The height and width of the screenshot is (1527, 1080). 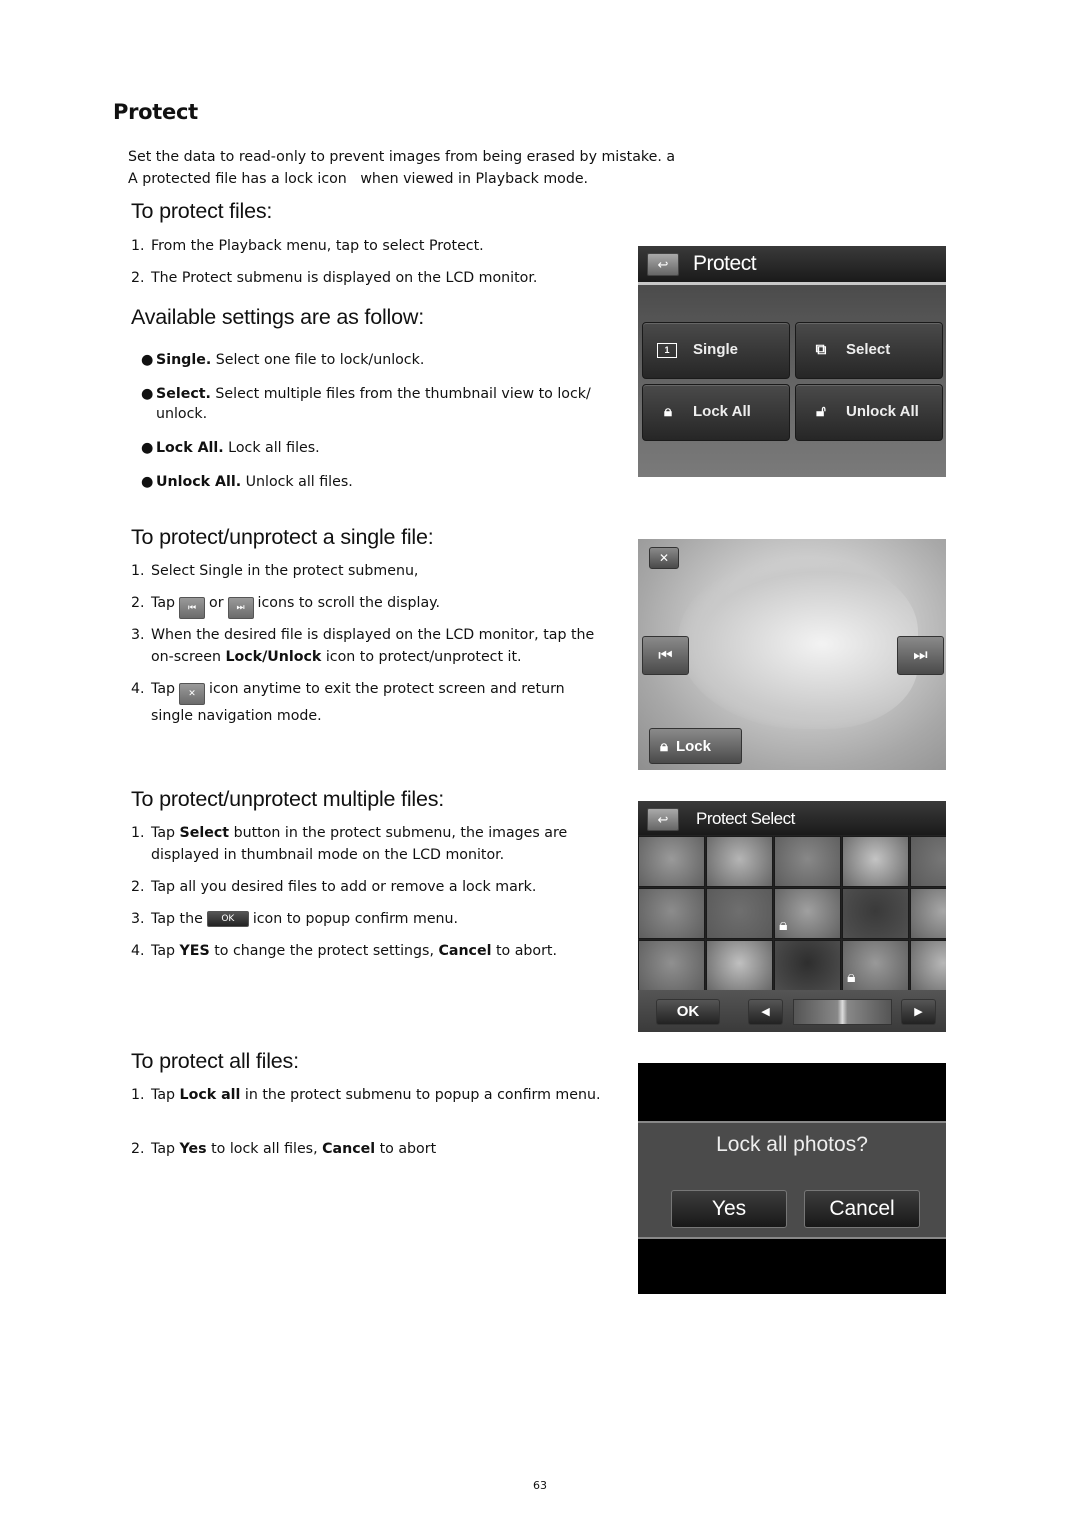 I want to click on confirm-dialog: Lock all photos? Yes Cancel, so click(x=792, y=1180).